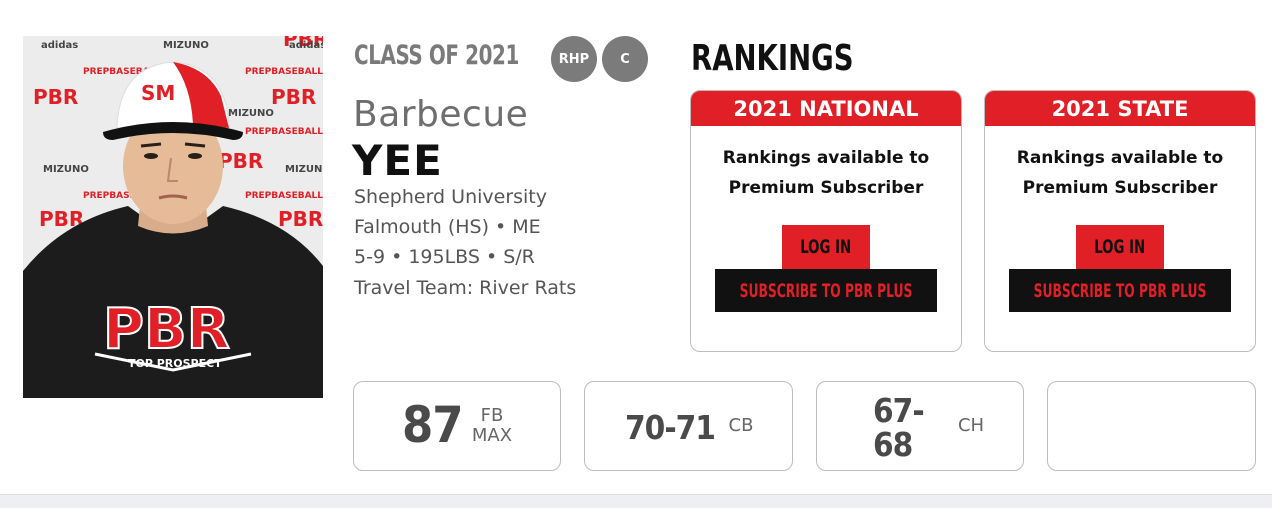 The image size is (1272, 508). What do you see at coordinates (433, 425) in the screenshot?
I see `stat-value: 87` at bounding box center [433, 425].